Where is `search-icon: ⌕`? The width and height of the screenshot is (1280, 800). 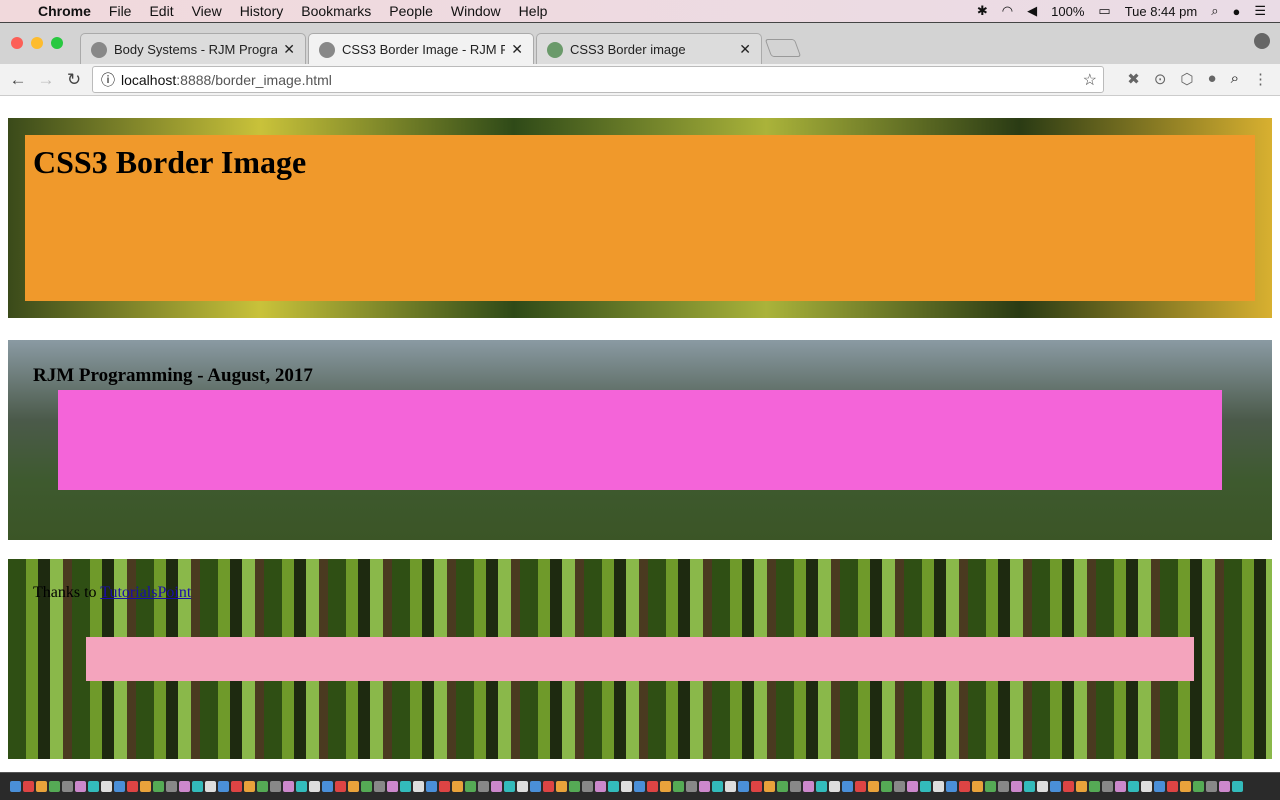
search-icon: ⌕ is located at coordinates (1235, 79).